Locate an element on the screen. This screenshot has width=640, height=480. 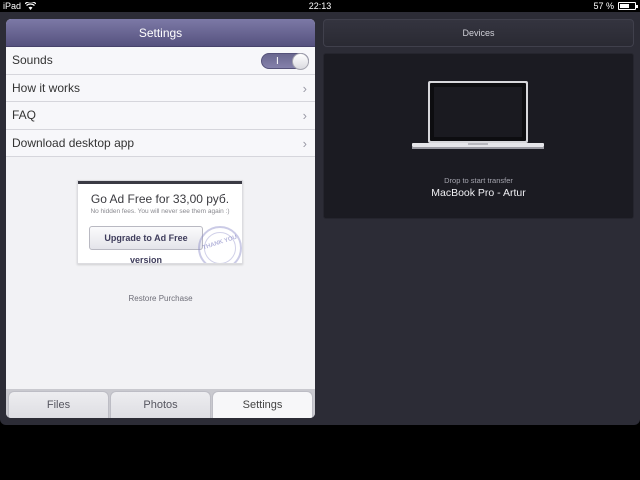
upgrade-button: Upgrade to Ad Free version is located at coordinates (146, 244).